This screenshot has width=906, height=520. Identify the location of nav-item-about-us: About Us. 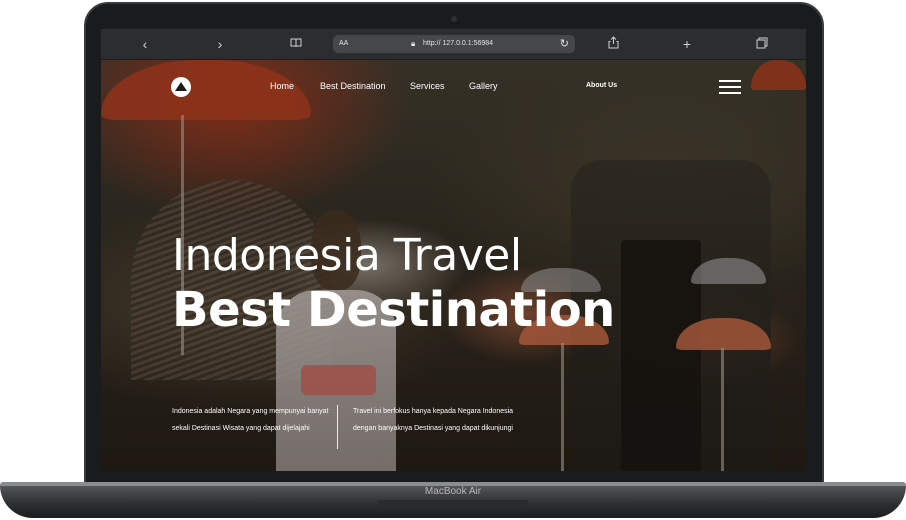
(601, 85).